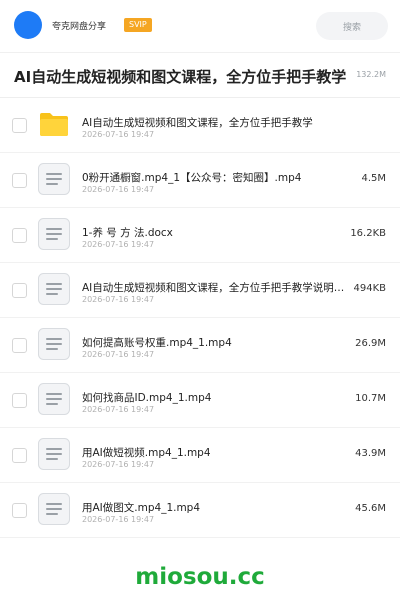  I want to click on file-size: 16.2KB, so click(368, 233).